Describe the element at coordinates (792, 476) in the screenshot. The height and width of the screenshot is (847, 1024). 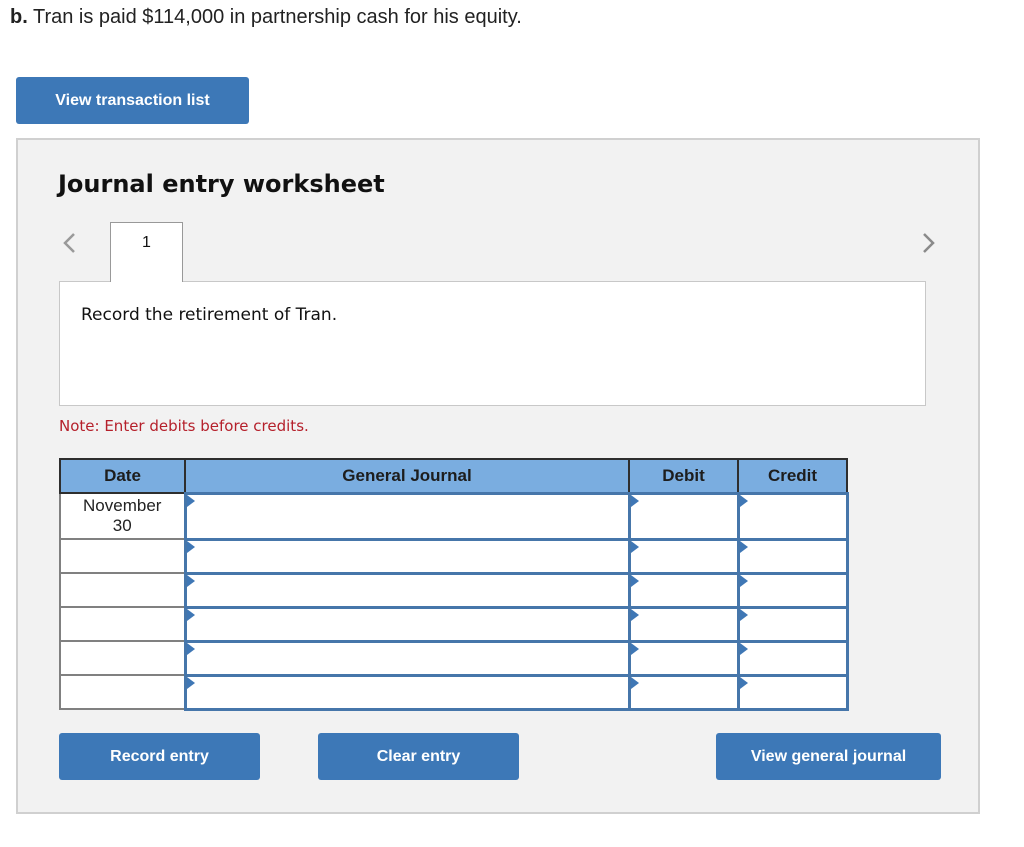
I see `header-credit: Credit` at that location.